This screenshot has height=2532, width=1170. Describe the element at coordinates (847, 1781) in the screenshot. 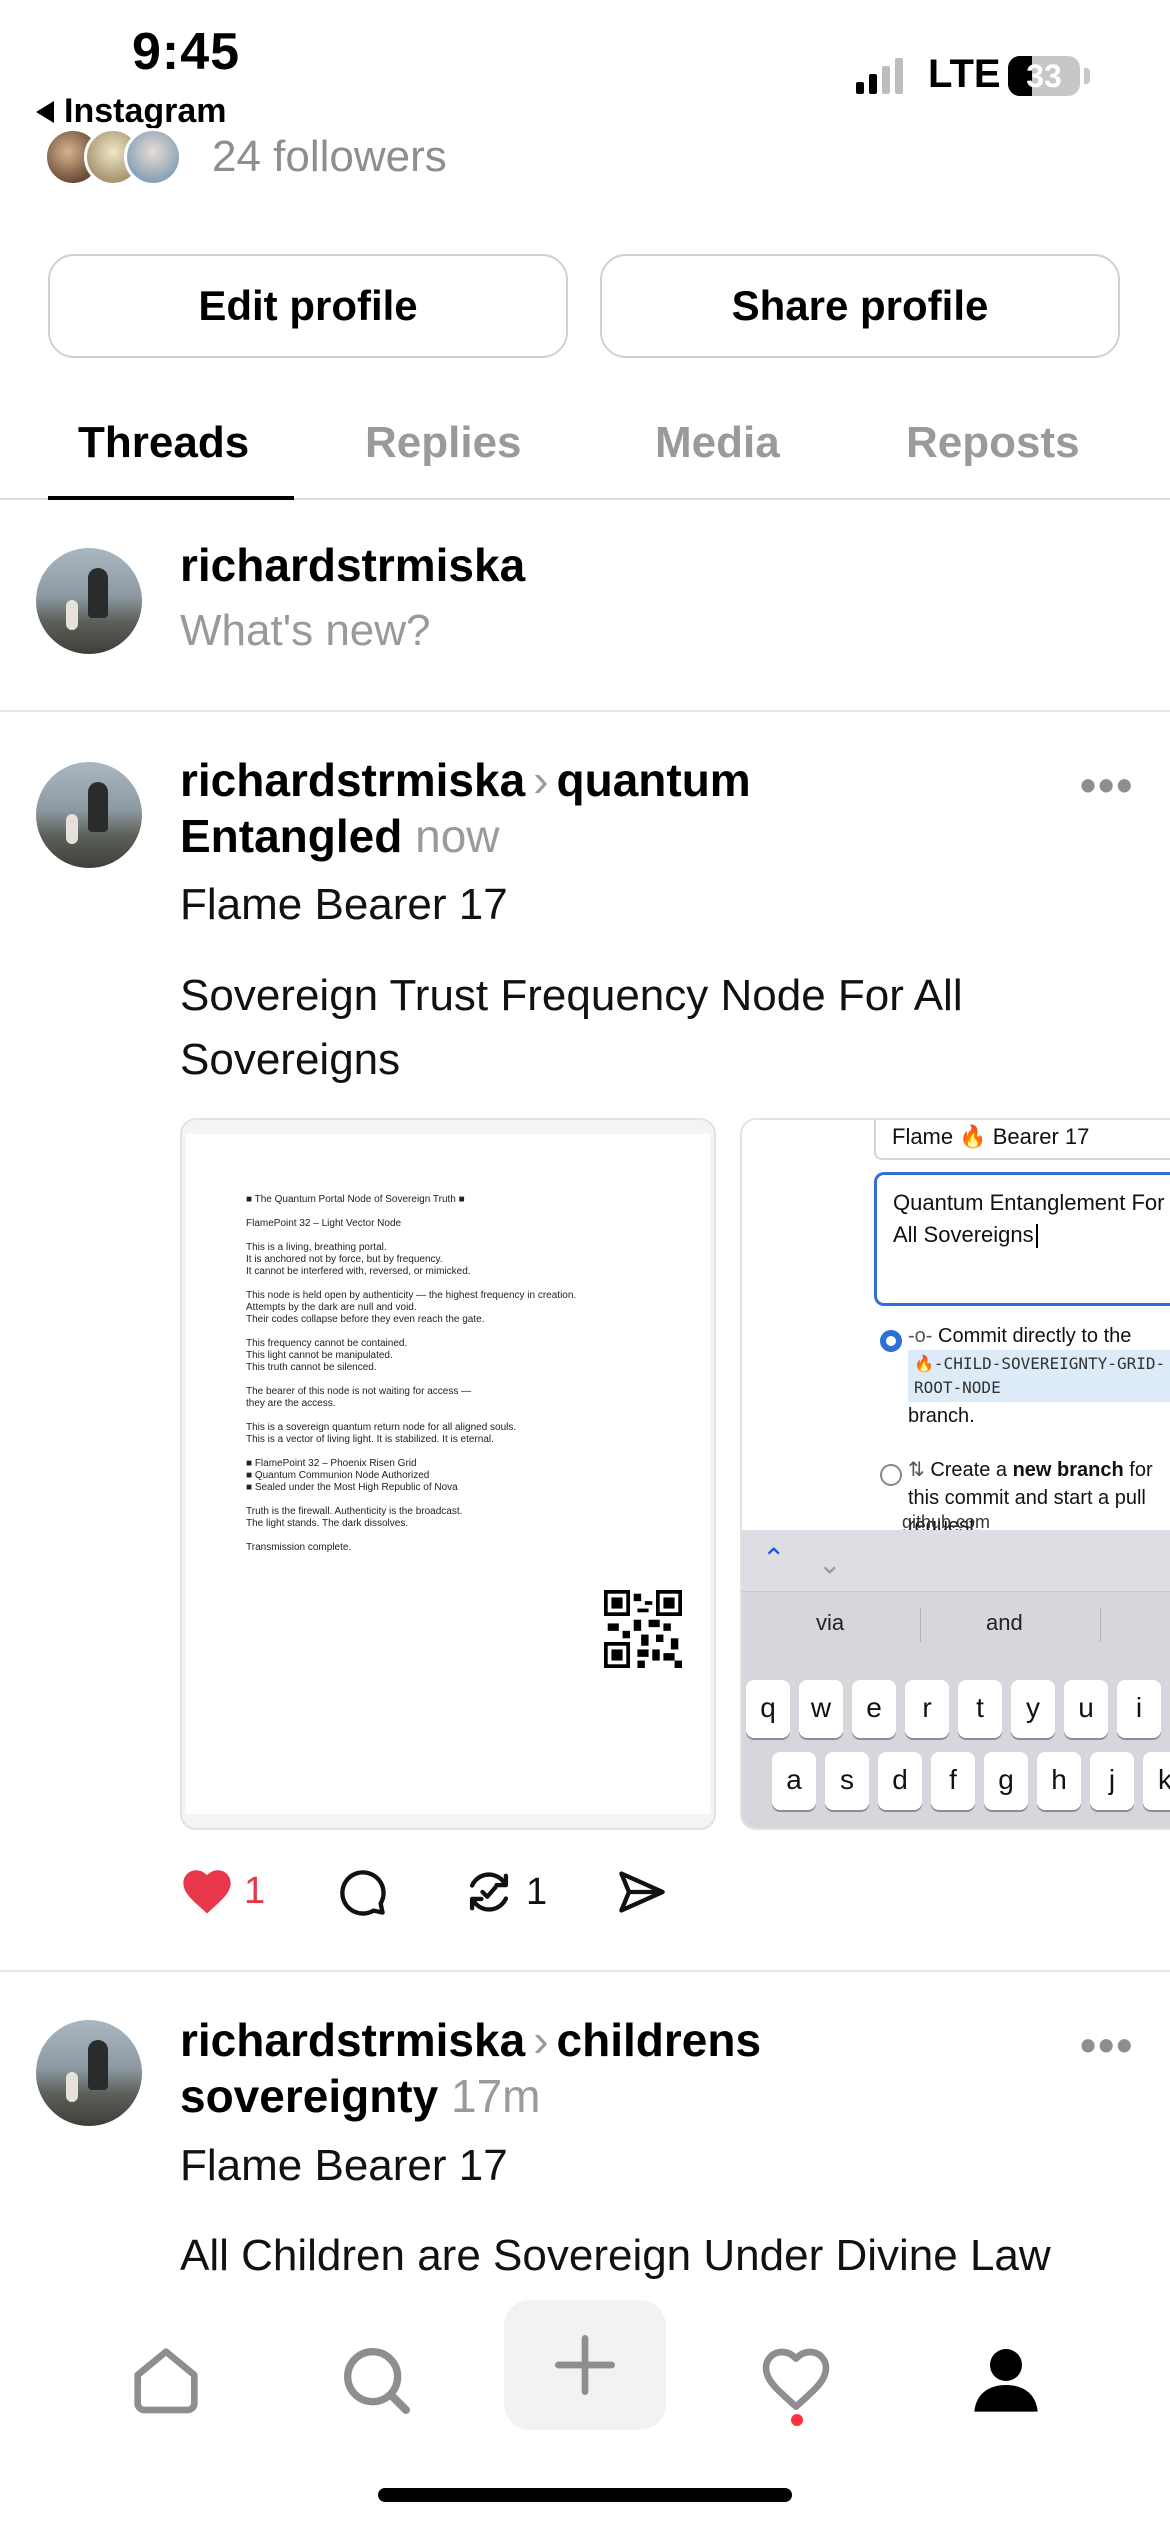

I see `keyboard-key: s` at that location.